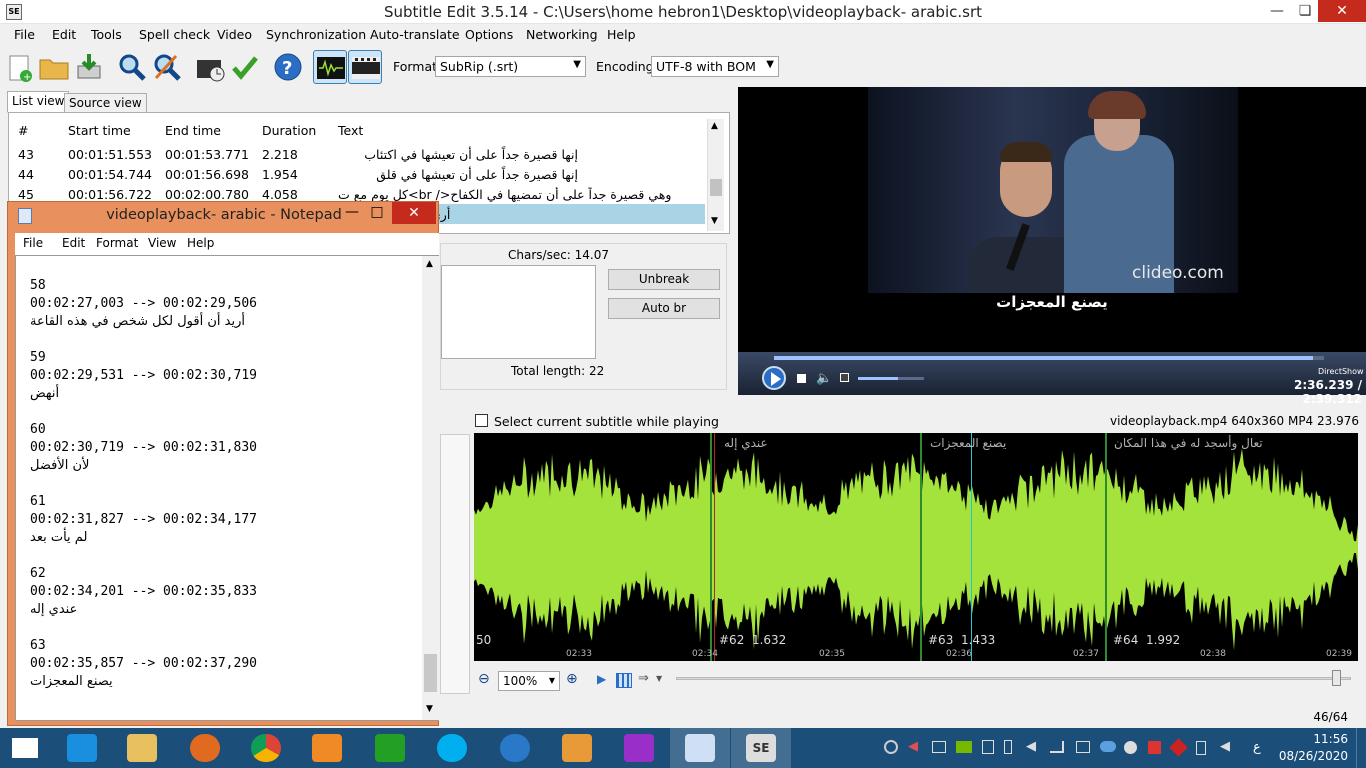  What do you see at coordinates (117, 243) in the screenshot?
I see `notepad-menu-format: Format` at bounding box center [117, 243].